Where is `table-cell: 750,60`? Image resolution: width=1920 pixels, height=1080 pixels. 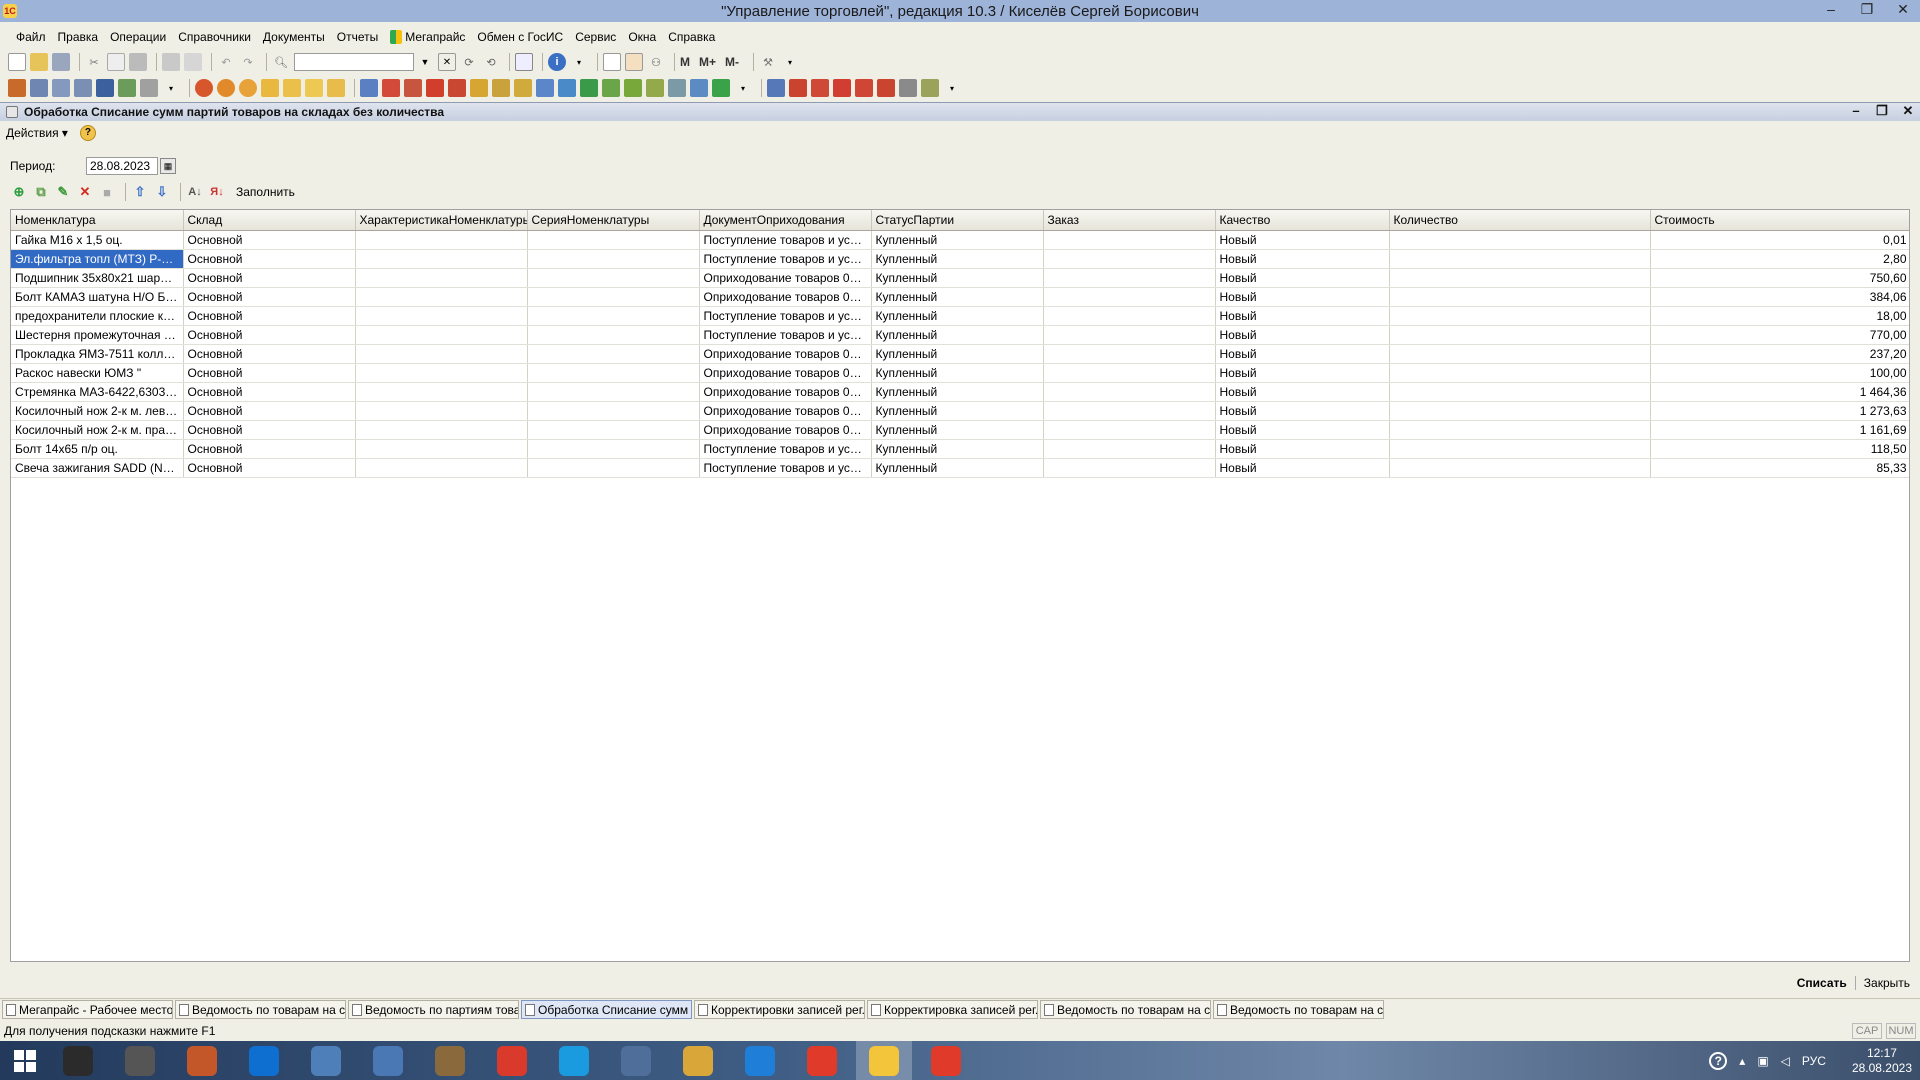
table-cell: 750,60 is located at coordinates (1779, 278).